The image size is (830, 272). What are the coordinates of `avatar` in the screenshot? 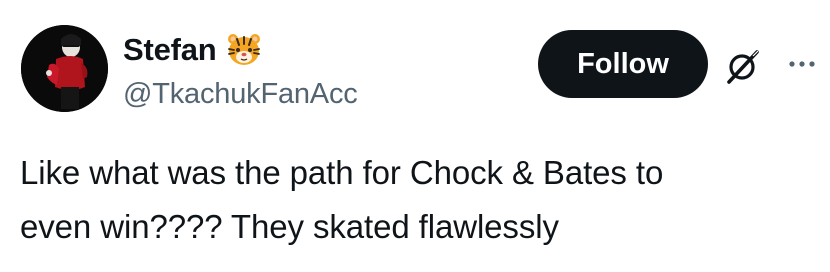 It's located at (64, 68).